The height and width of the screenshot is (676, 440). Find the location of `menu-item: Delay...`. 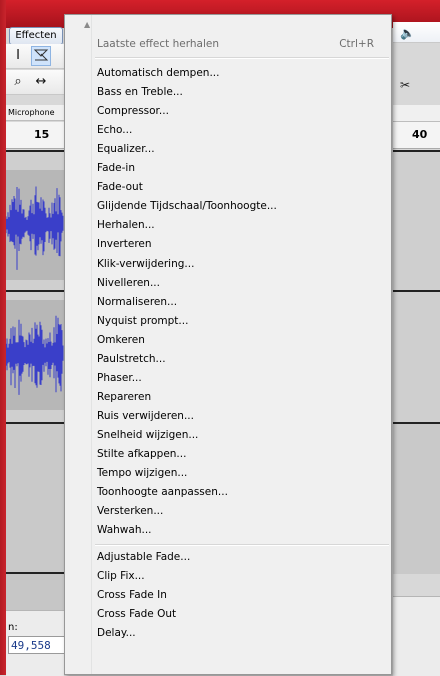

menu-item: Delay... is located at coordinates (116, 633).